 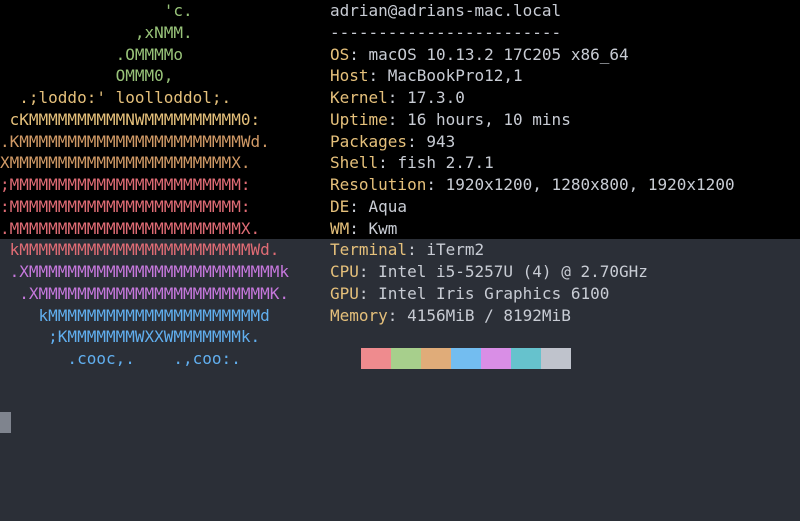 What do you see at coordinates (349, 76) in the screenshot?
I see `info-key: Host` at bounding box center [349, 76].